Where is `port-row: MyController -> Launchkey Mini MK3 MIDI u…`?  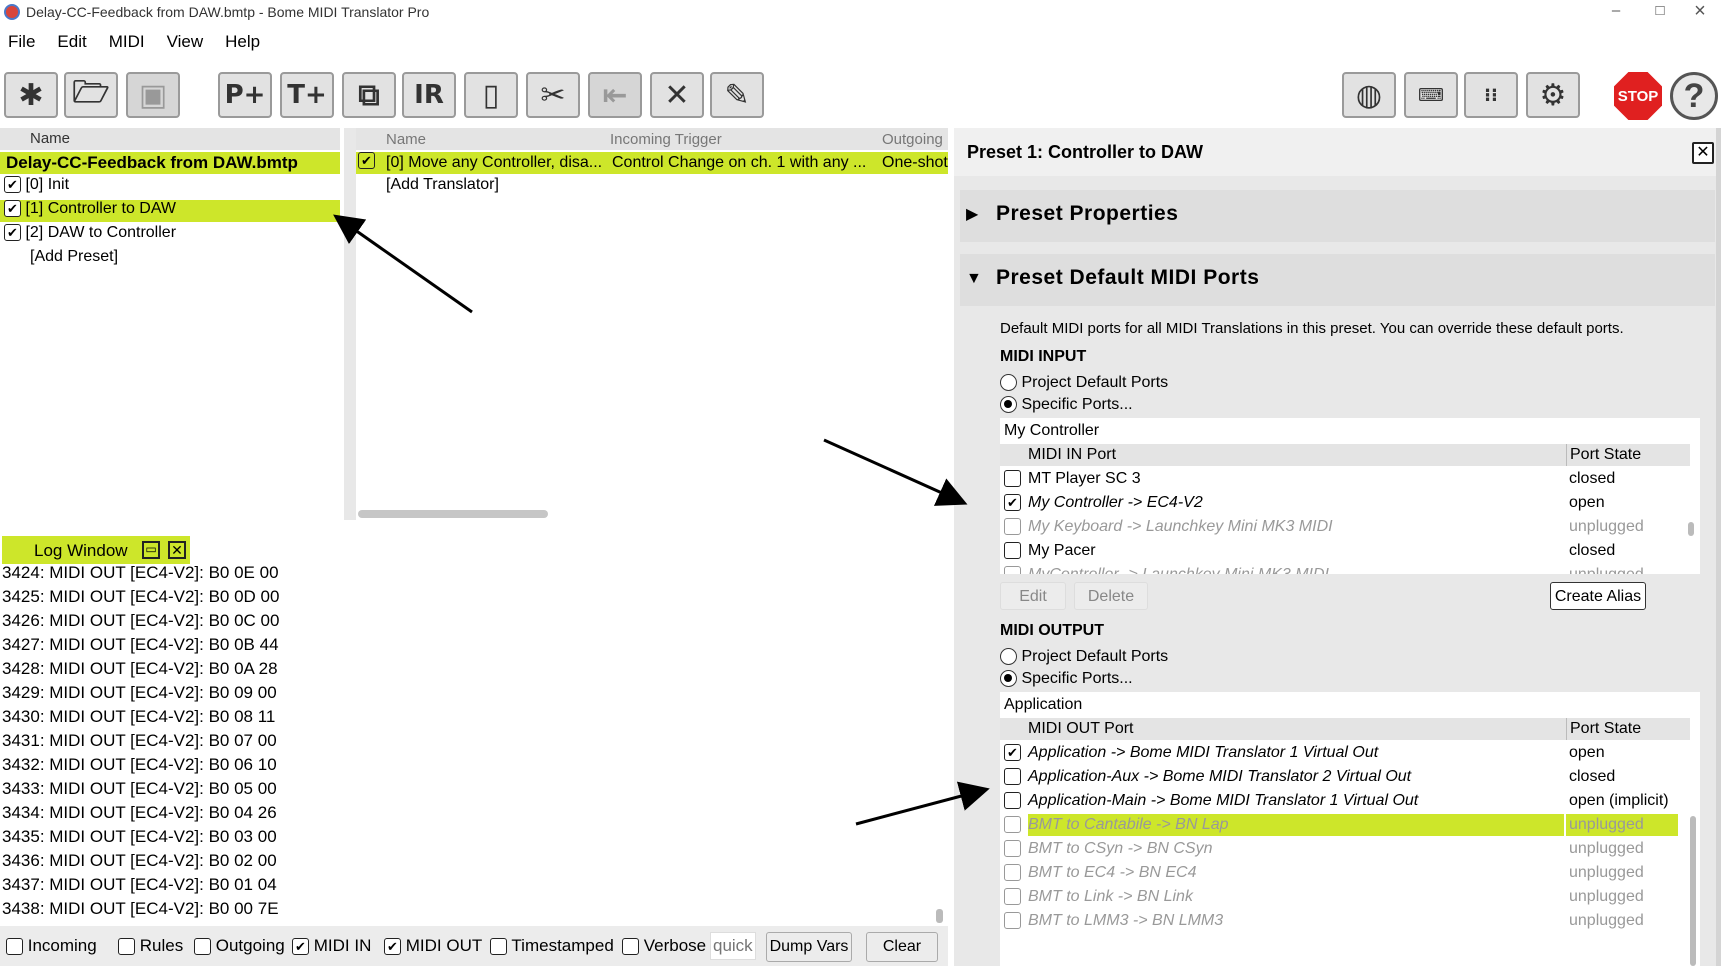 port-row: MyController -> Launchkey Mini MK3 MIDI u… is located at coordinates (1345, 569).